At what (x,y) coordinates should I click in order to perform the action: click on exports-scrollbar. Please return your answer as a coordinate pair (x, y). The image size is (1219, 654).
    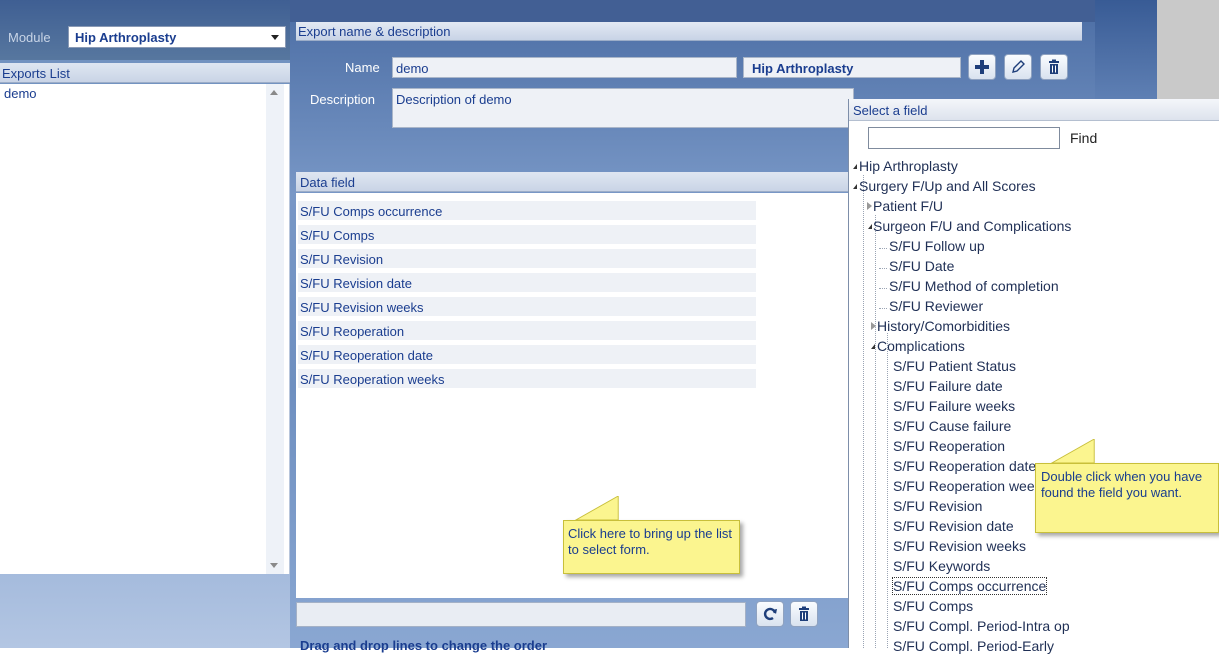
    Looking at the image, I should click on (275, 329).